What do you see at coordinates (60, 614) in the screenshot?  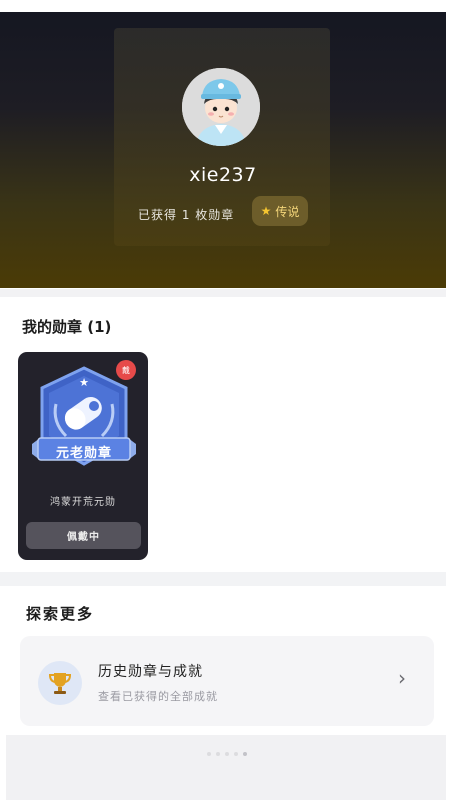 I see `explore-title: 探索更多` at bounding box center [60, 614].